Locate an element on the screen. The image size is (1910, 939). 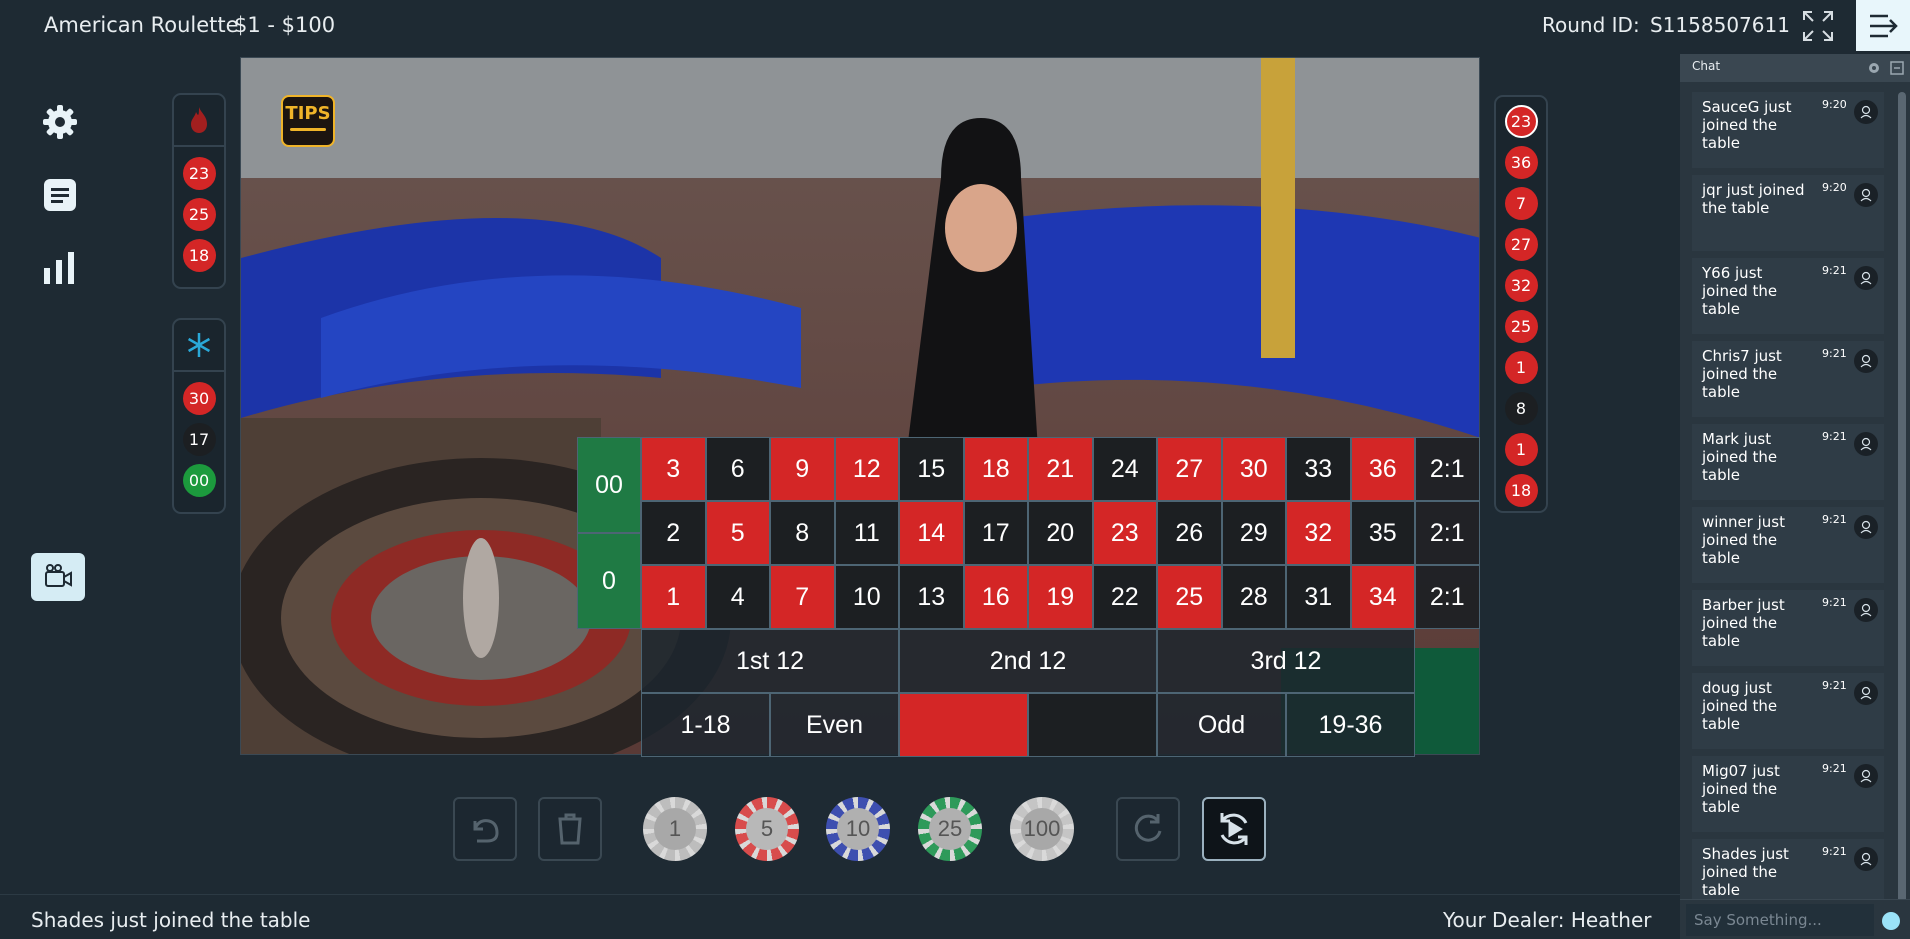
bet-spot-00: 00 is located at coordinates (609, 485).